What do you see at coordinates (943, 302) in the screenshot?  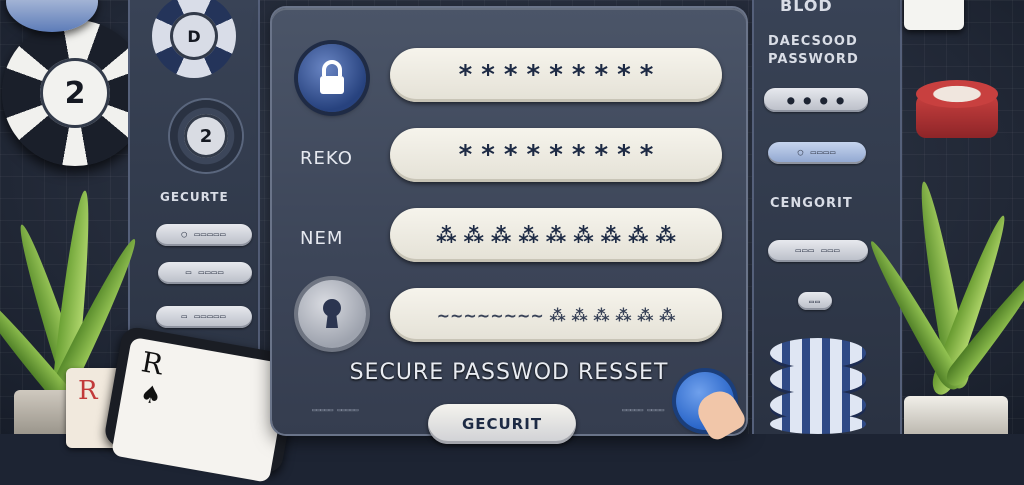 I see `plant-right` at bounding box center [943, 302].